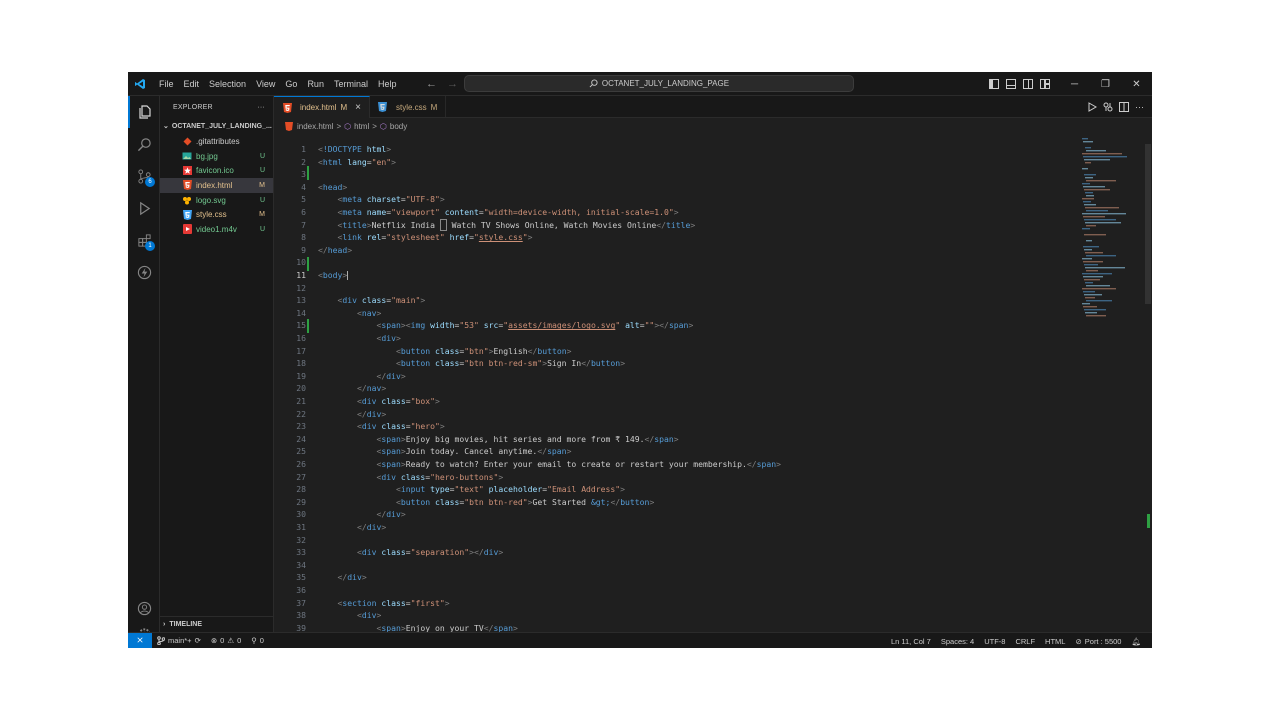 This screenshot has height=720, width=1280. I want to click on menu-run: Run, so click(315, 84).